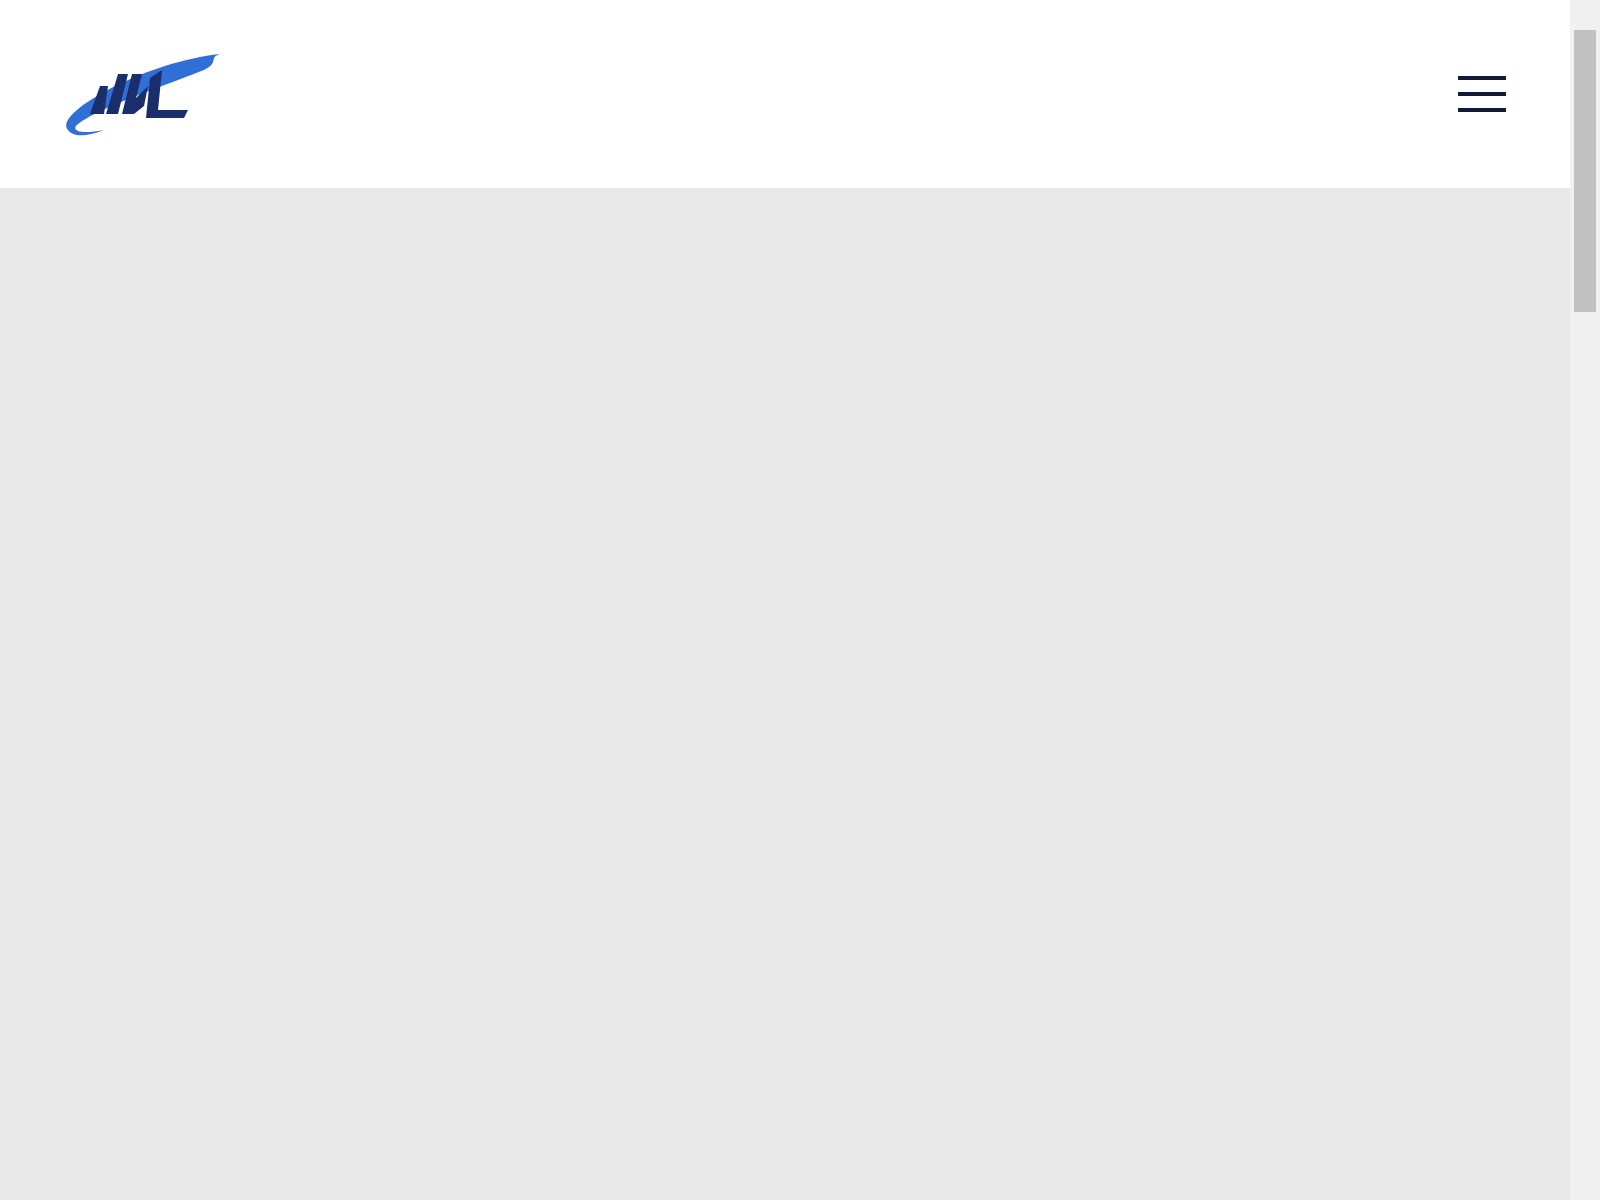 Image resolution: width=1600 pixels, height=1200 pixels. I want to click on scrollbar, so click(1585, 600).